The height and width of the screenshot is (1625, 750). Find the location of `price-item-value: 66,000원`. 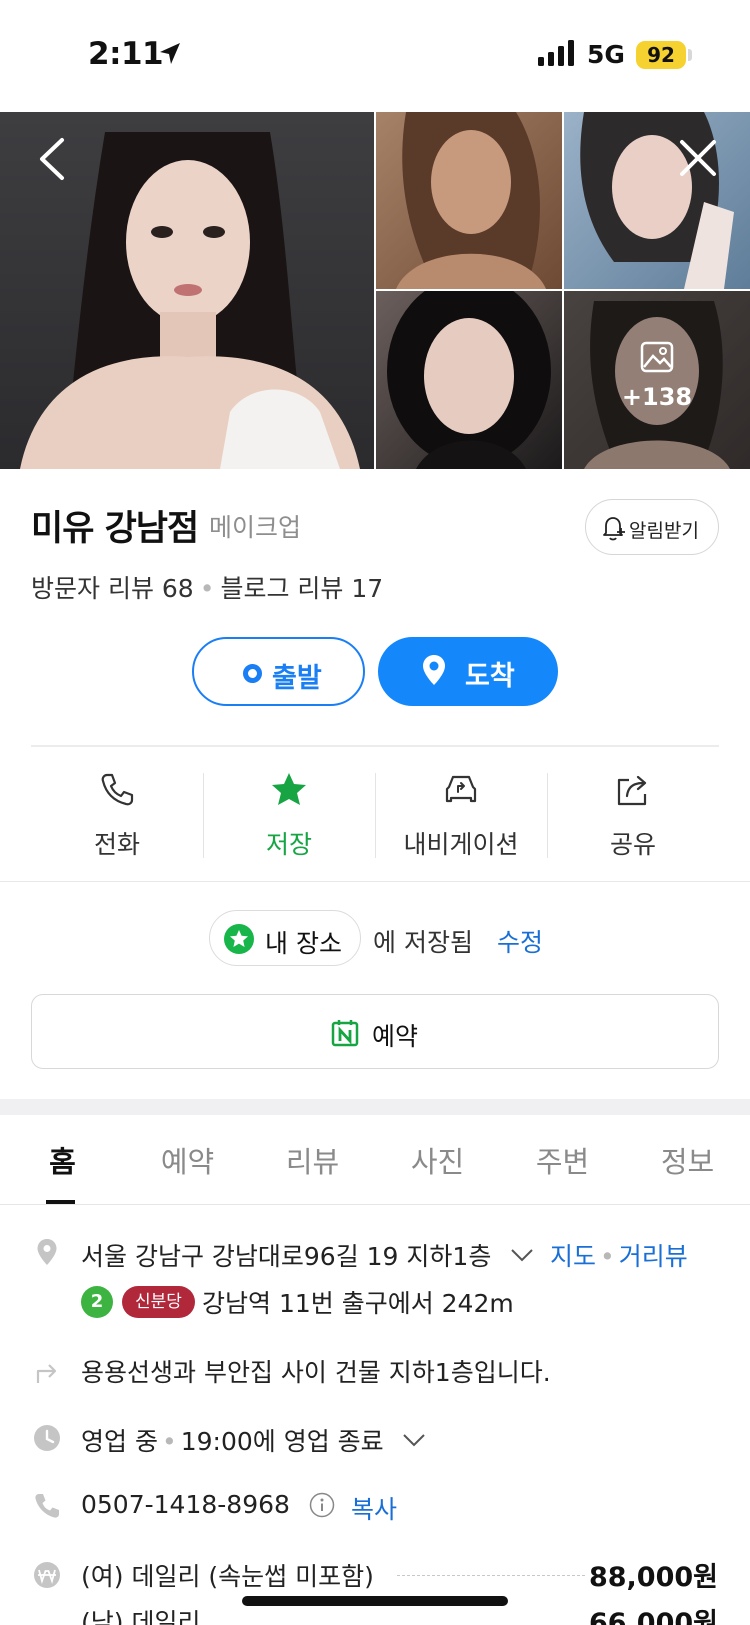

price-item-value: 66,000원 is located at coordinates (653, 1616).